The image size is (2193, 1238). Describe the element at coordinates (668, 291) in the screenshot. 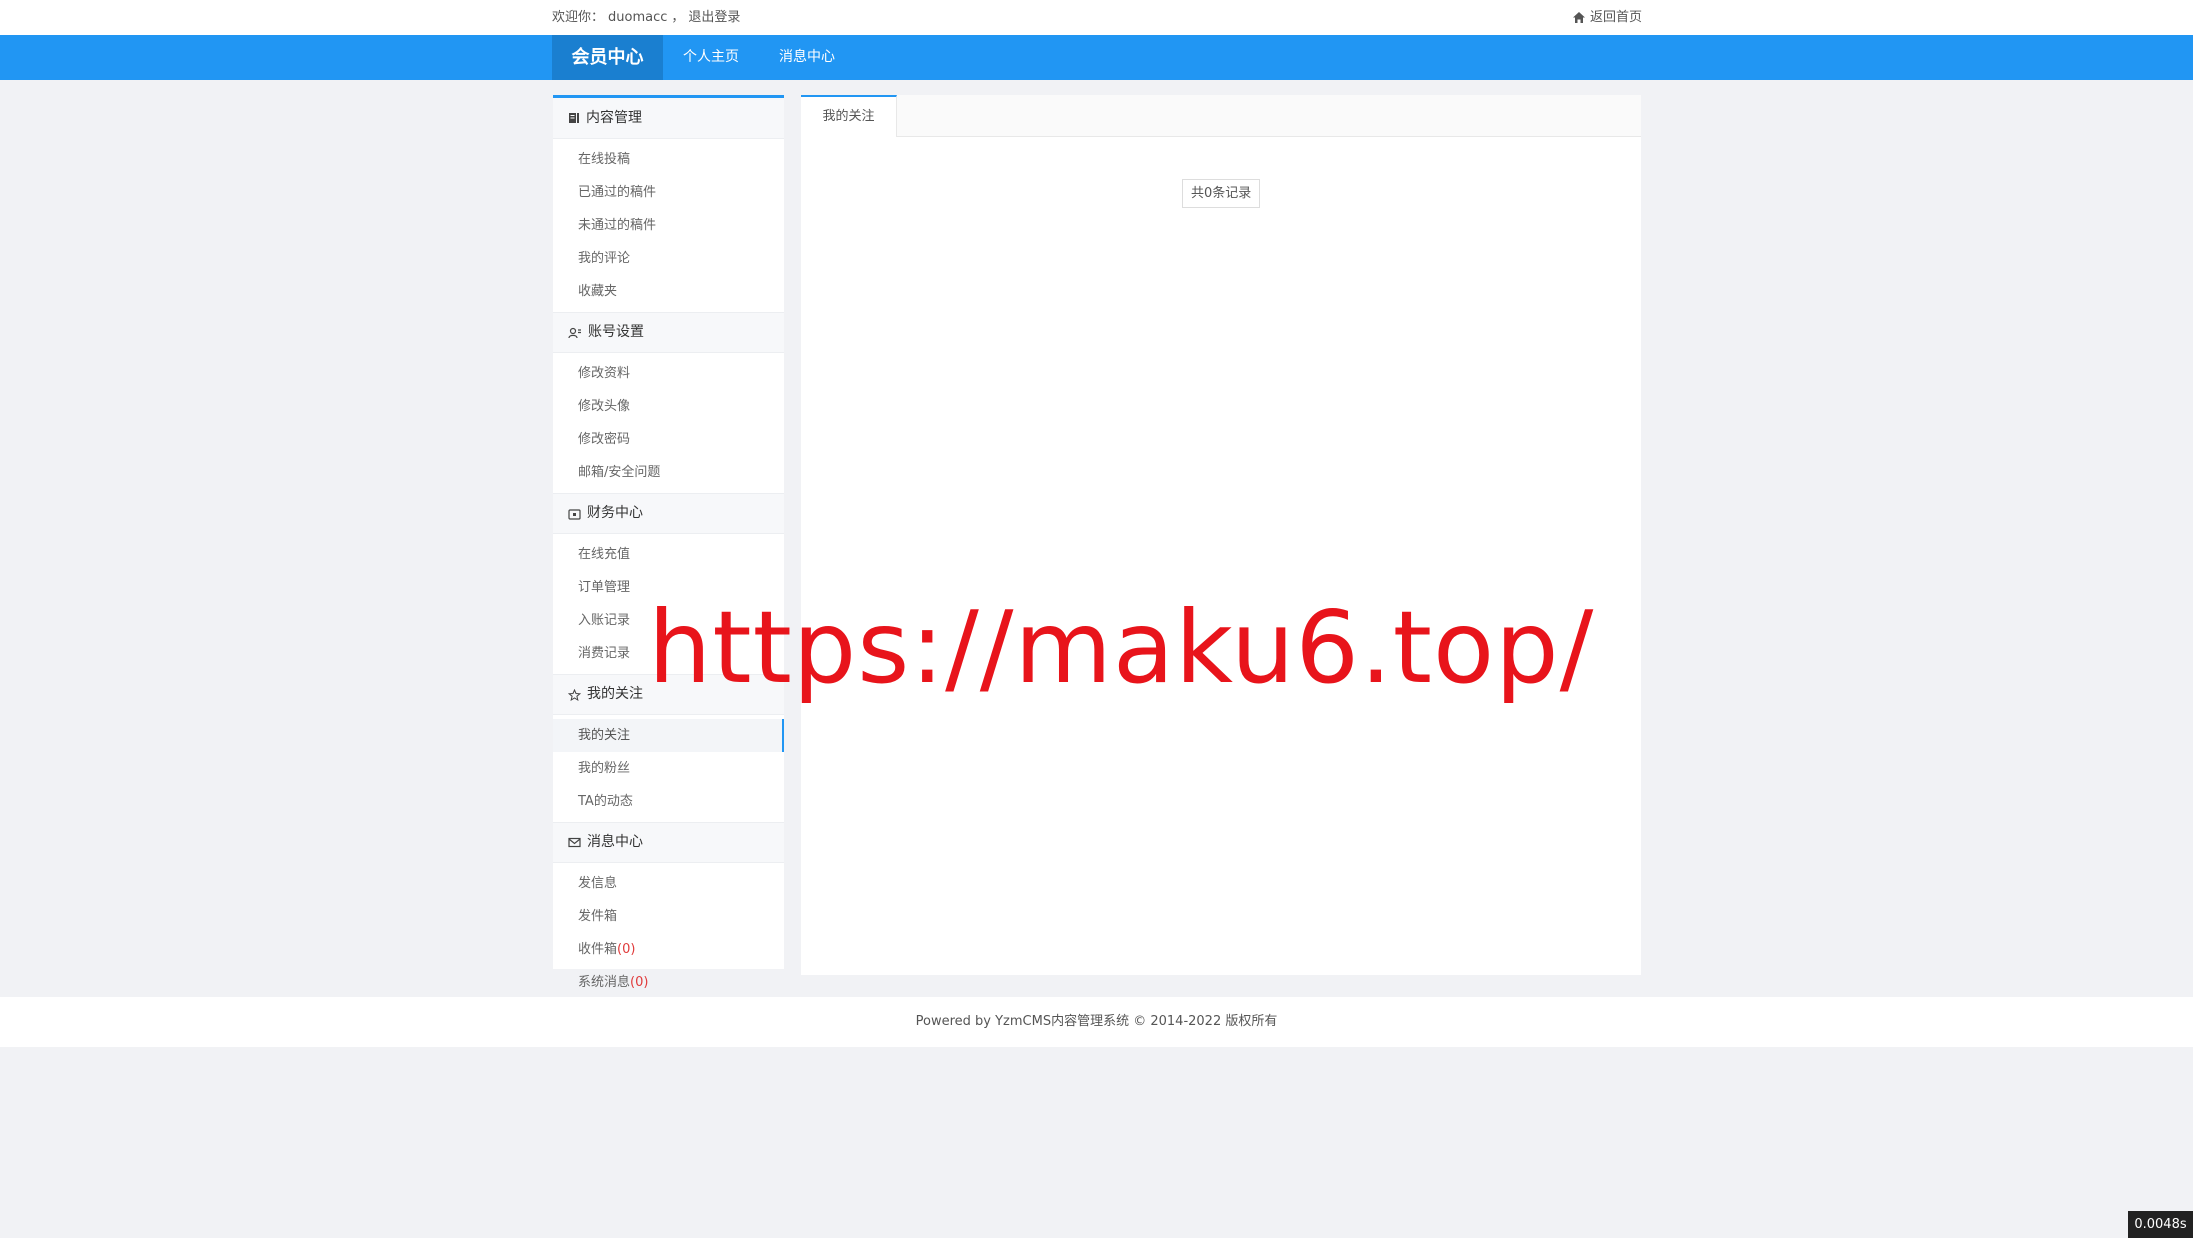

I see `sidebar-item-favorites: 收藏夹` at that location.